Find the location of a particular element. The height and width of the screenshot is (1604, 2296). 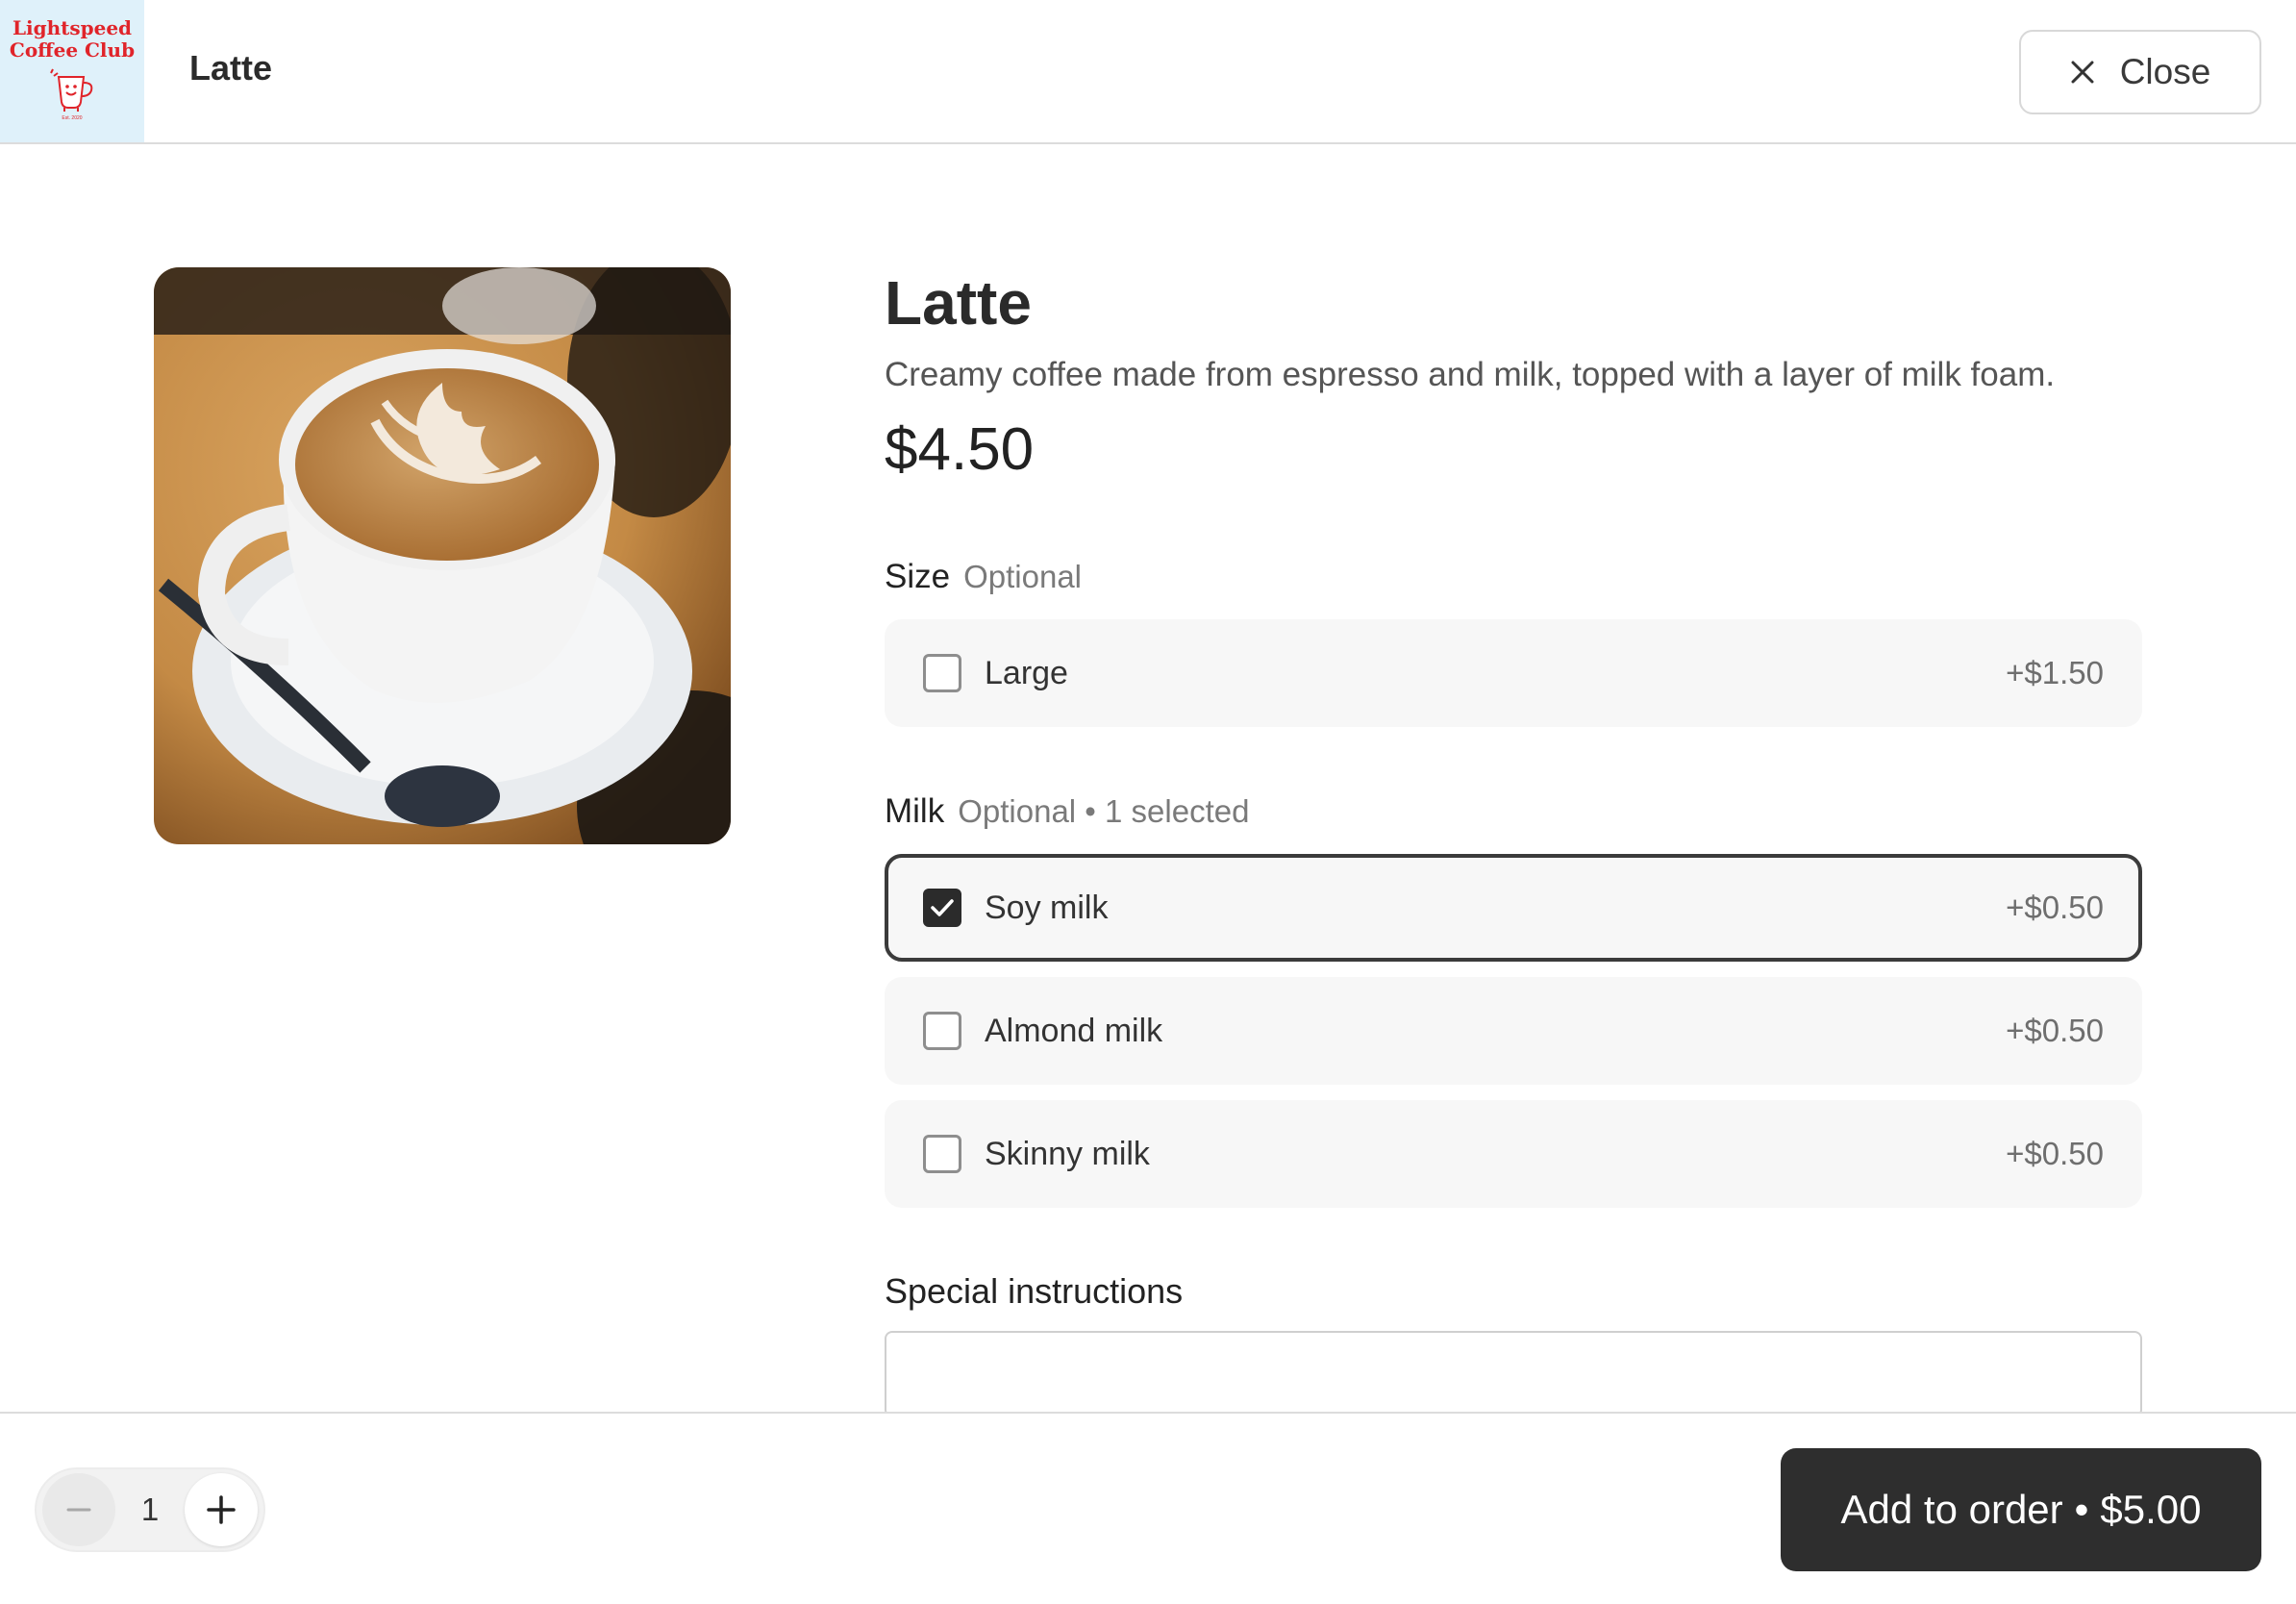

option-label: Large is located at coordinates (1026, 672).